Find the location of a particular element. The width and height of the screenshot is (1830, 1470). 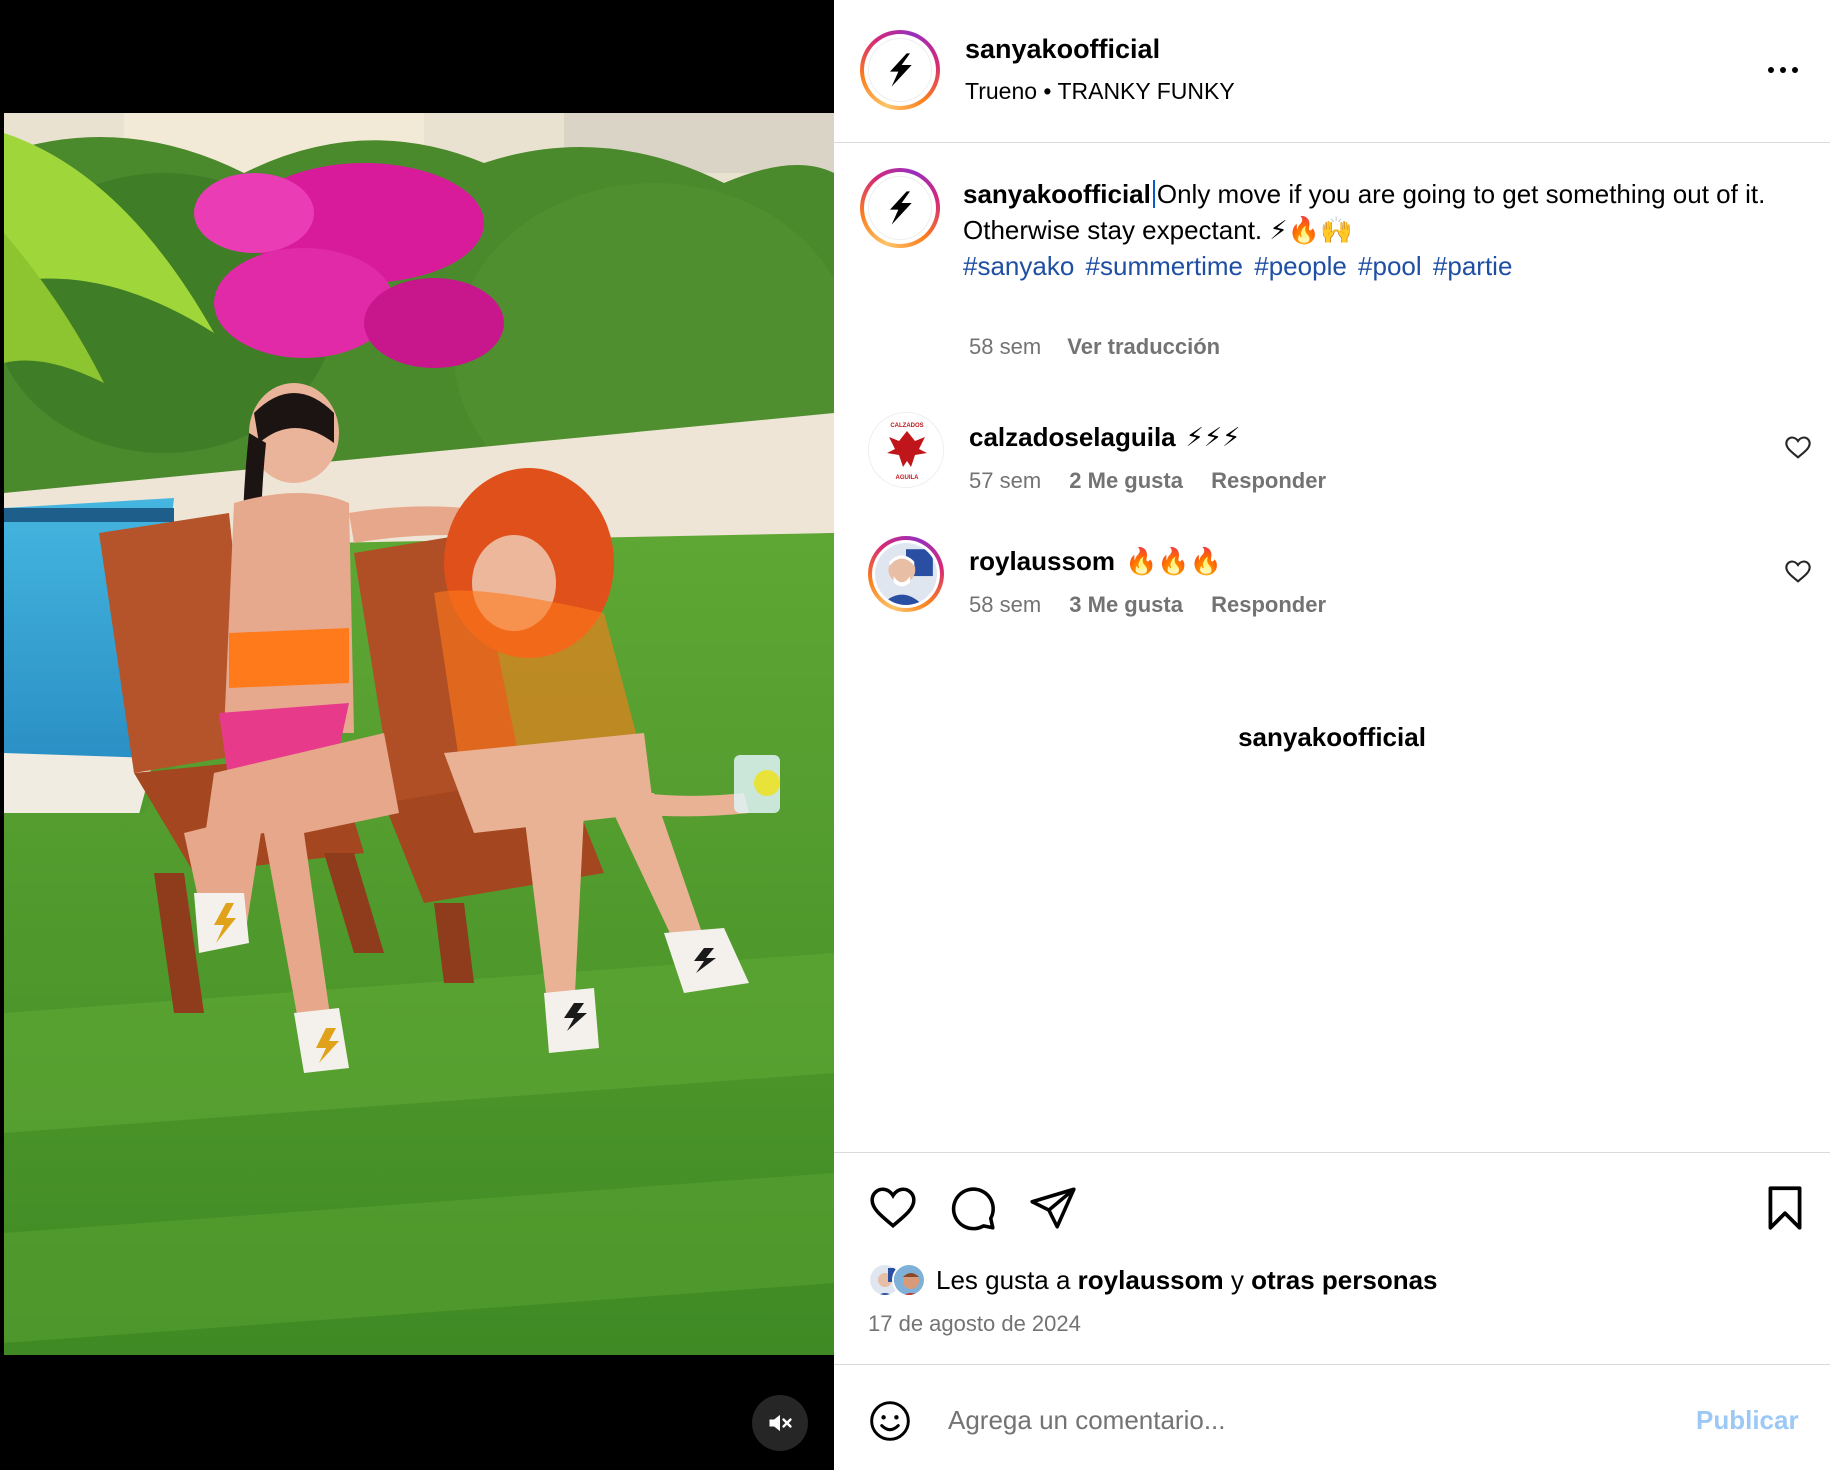

mute-button is located at coordinates (780, 1423).